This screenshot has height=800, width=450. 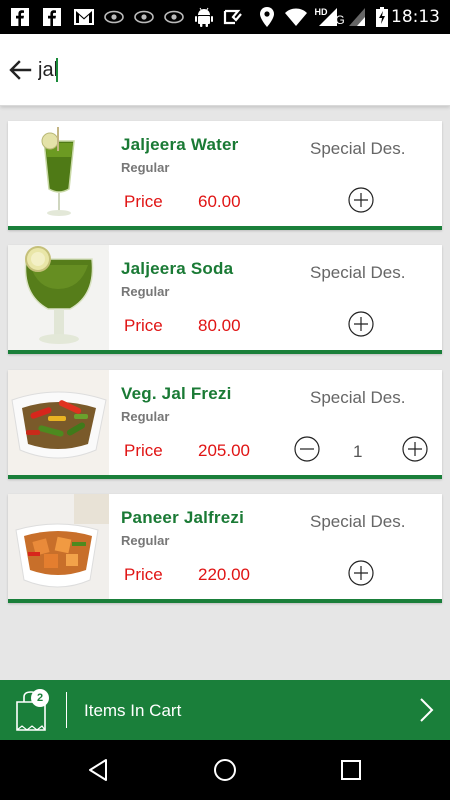 I want to click on clock: 18:13, so click(x=415, y=17).